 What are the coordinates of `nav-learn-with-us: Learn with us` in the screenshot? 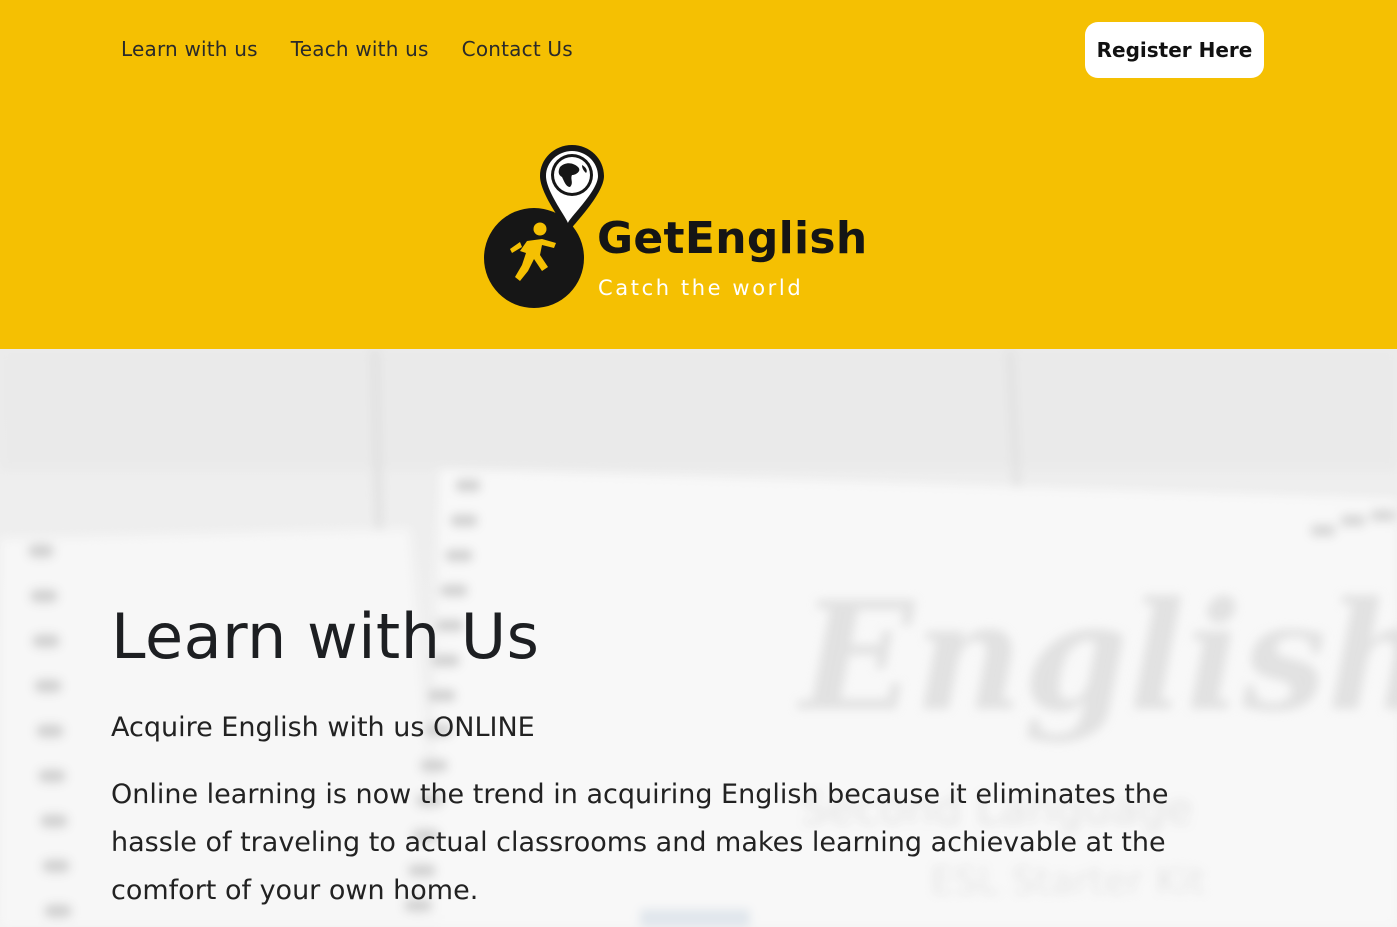 It's located at (189, 49).